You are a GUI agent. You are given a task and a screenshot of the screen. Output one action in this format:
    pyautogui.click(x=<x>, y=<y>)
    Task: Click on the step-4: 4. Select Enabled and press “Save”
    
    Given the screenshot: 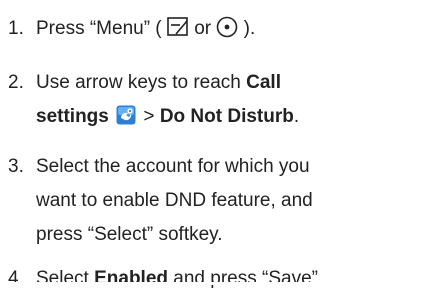 What is the action you would take?
    pyautogui.click(x=208, y=279)
    